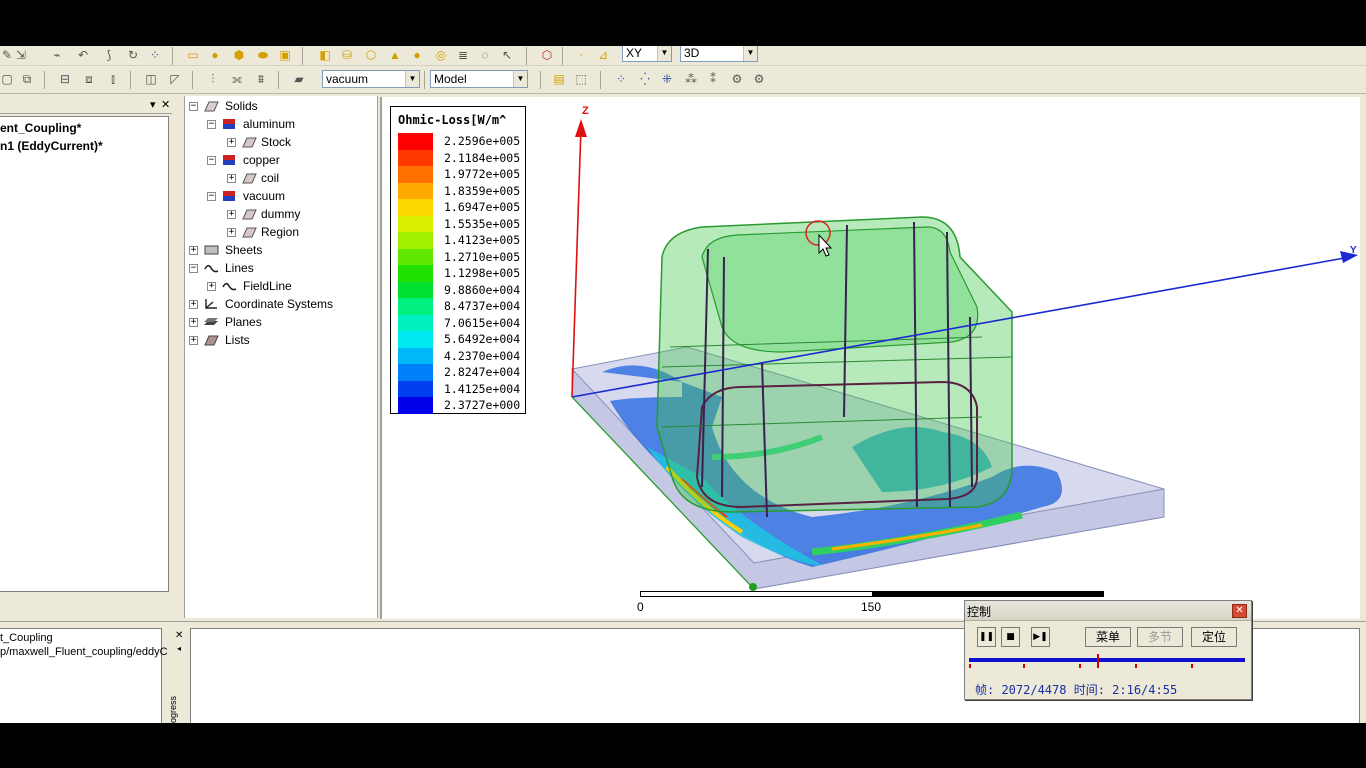 This screenshot has height=768, width=1366. What do you see at coordinates (57, 55) in the screenshot?
I see `polyline-icon: ⌁` at bounding box center [57, 55].